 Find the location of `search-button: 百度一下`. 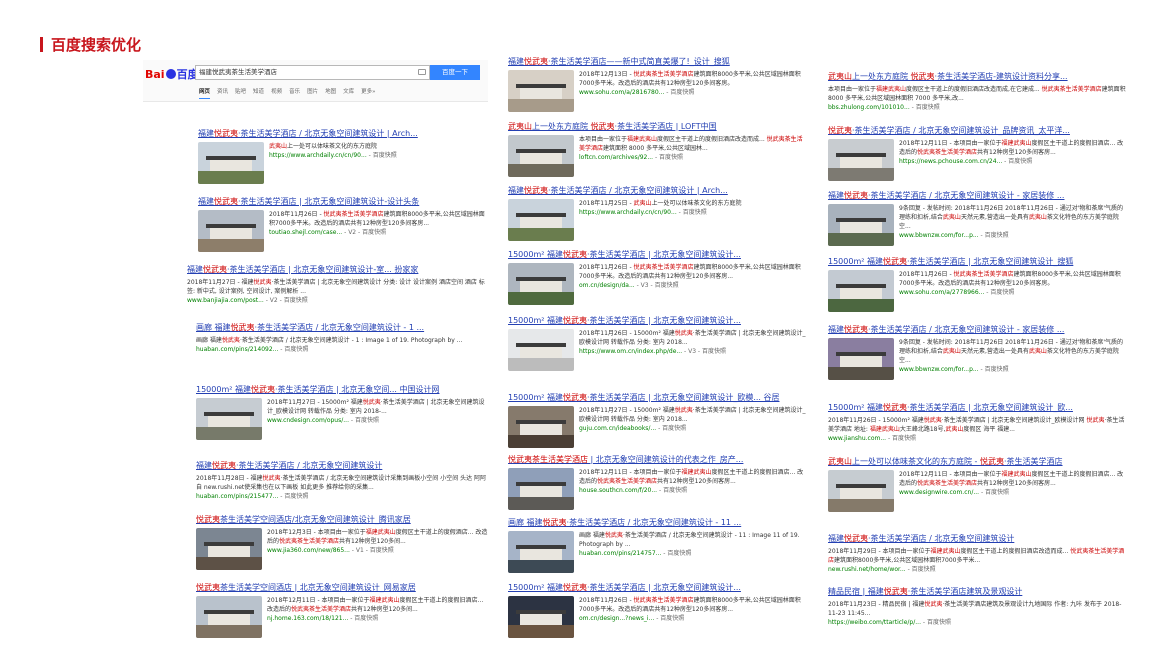

search-button: 百度一下 is located at coordinates (455, 72).